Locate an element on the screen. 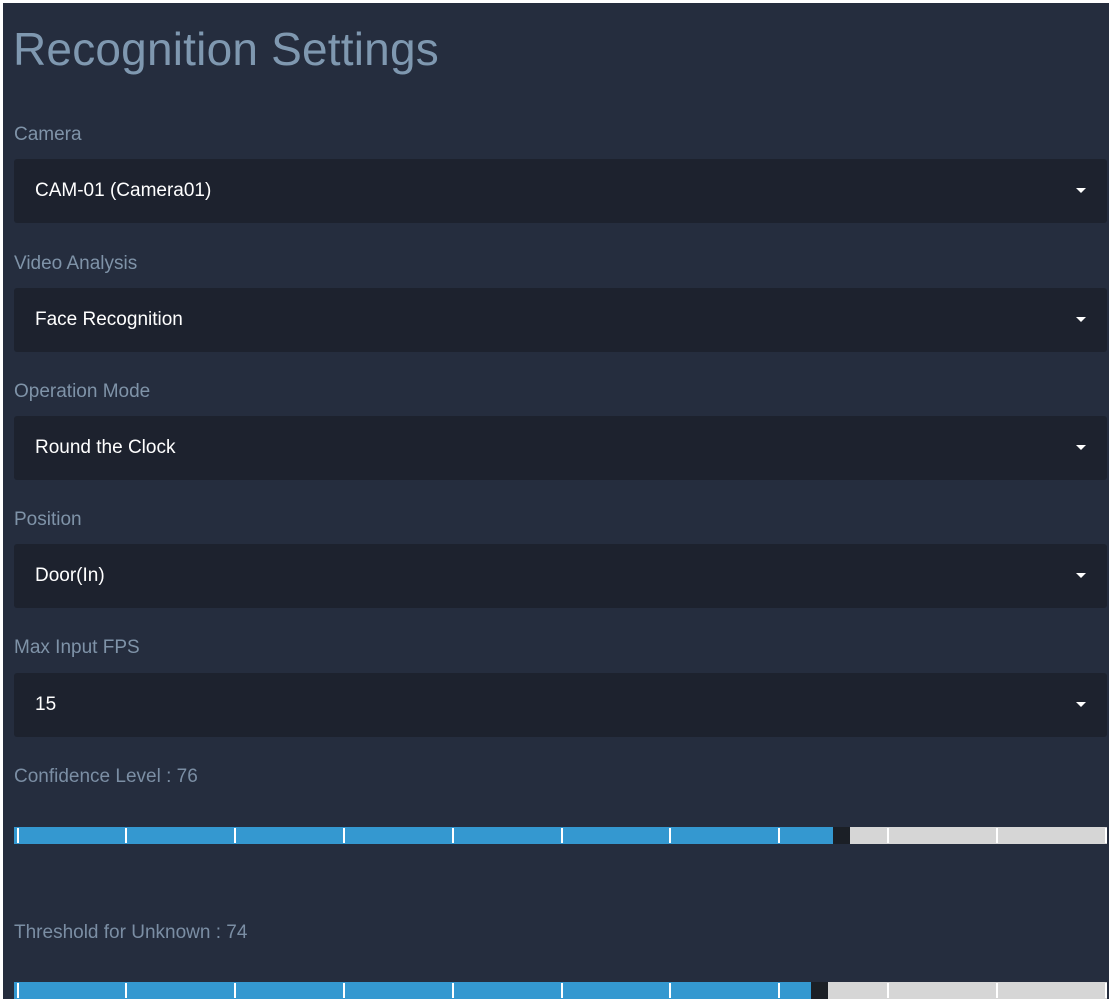 The width and height of the screenshot is (1112, 999). confidence-level-label: Confidence Level : 76 is located at coordinates (106, 776).